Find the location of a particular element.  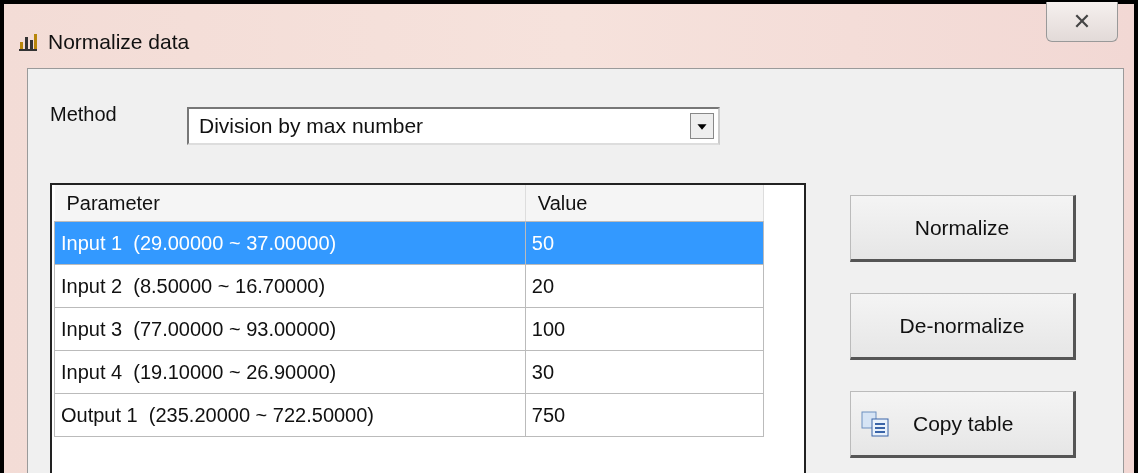

bar-chart-icon is located at coordinates (28, 42).